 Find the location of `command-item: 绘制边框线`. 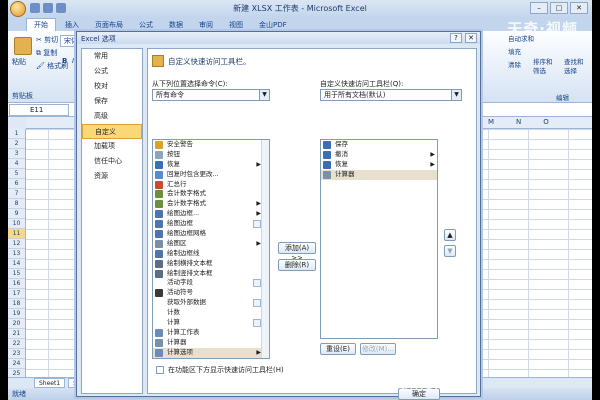

command-item: 绘制边框线 is located at coordinates (208, 254).